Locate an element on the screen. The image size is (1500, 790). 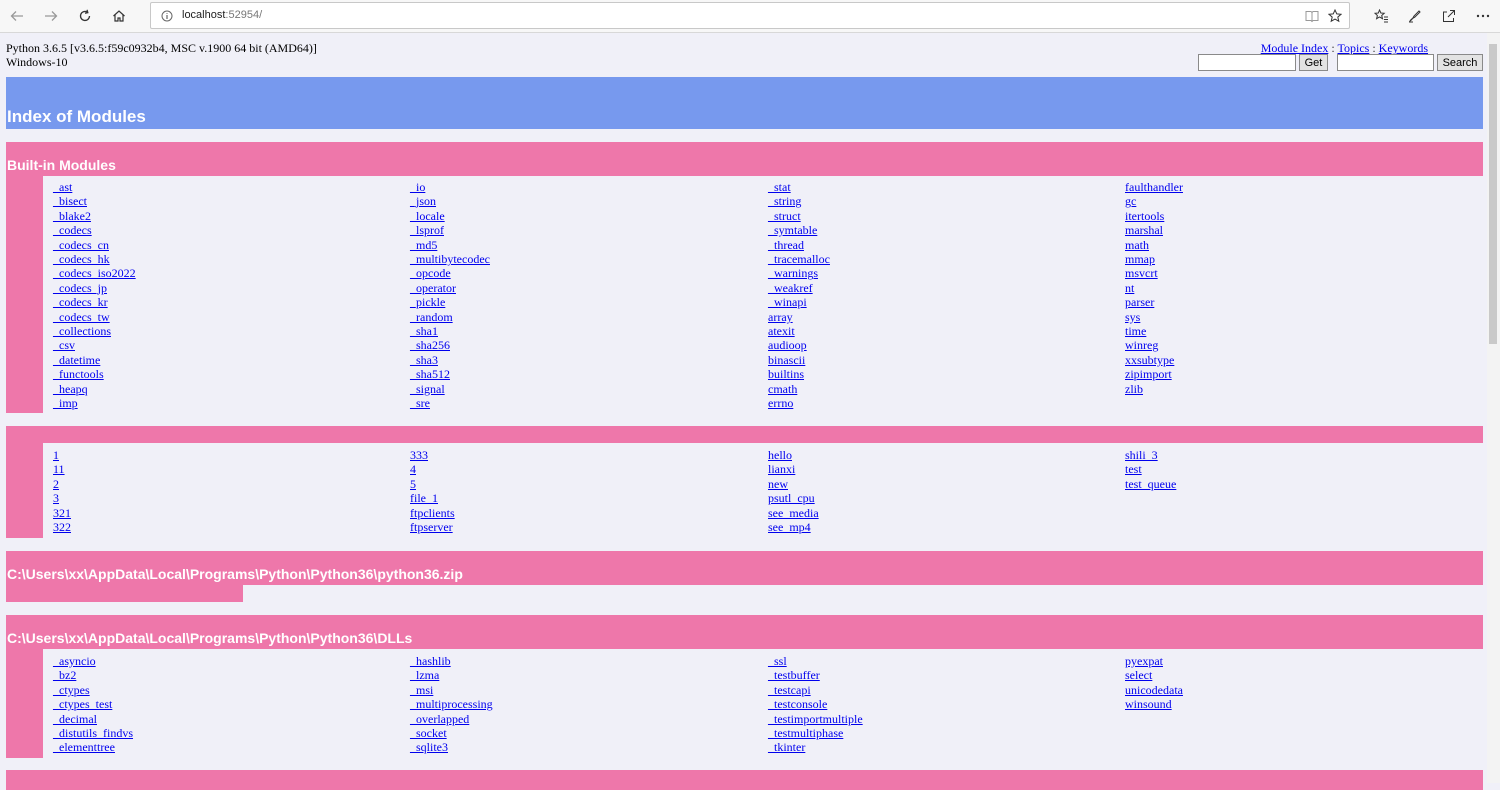
forward-icon is located at coordinates (51, 16).